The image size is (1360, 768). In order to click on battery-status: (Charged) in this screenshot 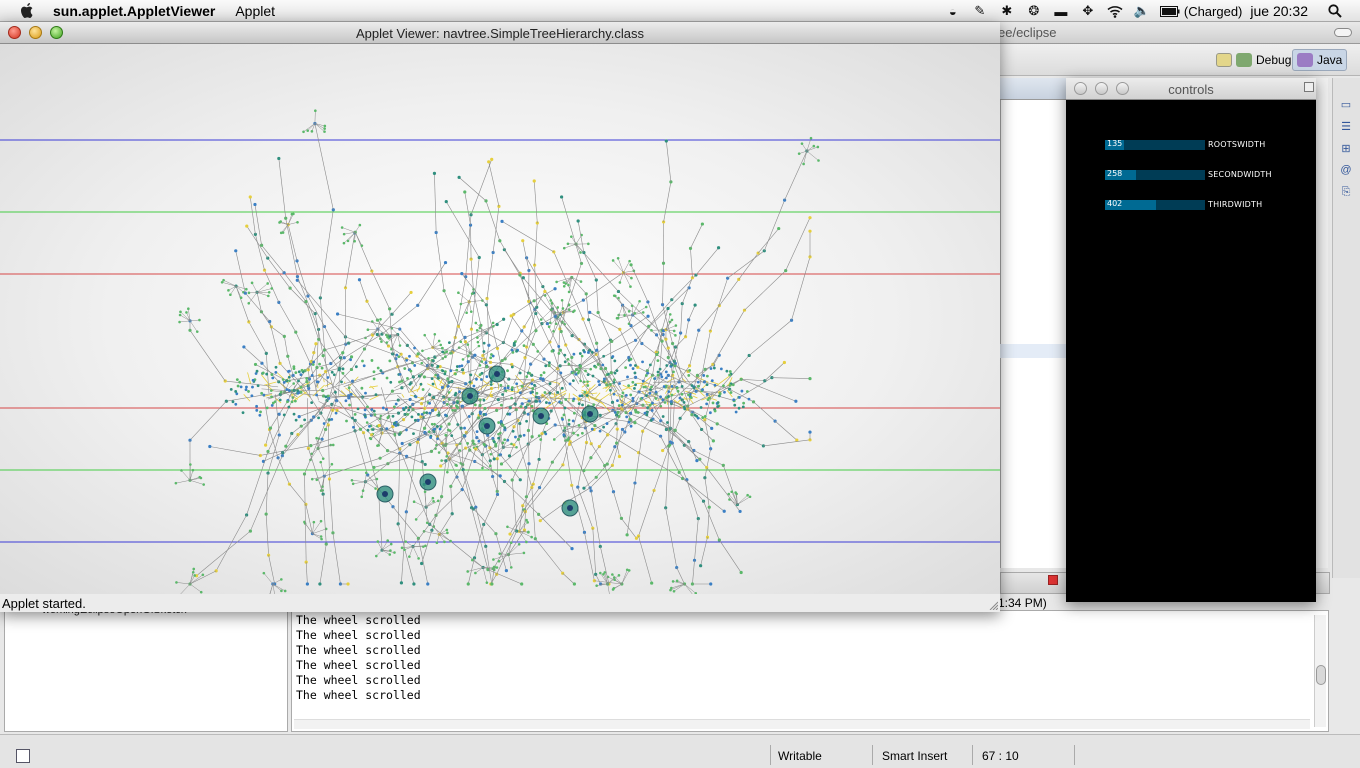, I will do `click(1200, 11)`.